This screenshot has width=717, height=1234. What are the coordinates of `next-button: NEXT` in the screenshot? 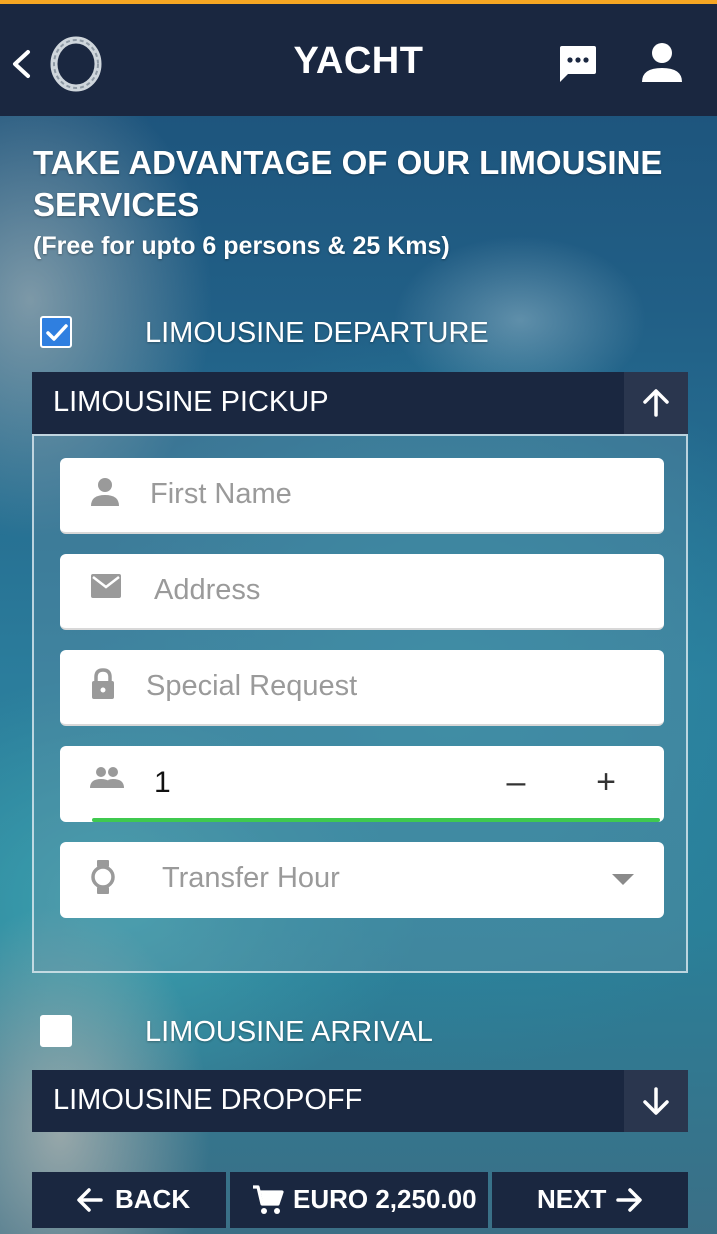 It's located at (590, 1200).